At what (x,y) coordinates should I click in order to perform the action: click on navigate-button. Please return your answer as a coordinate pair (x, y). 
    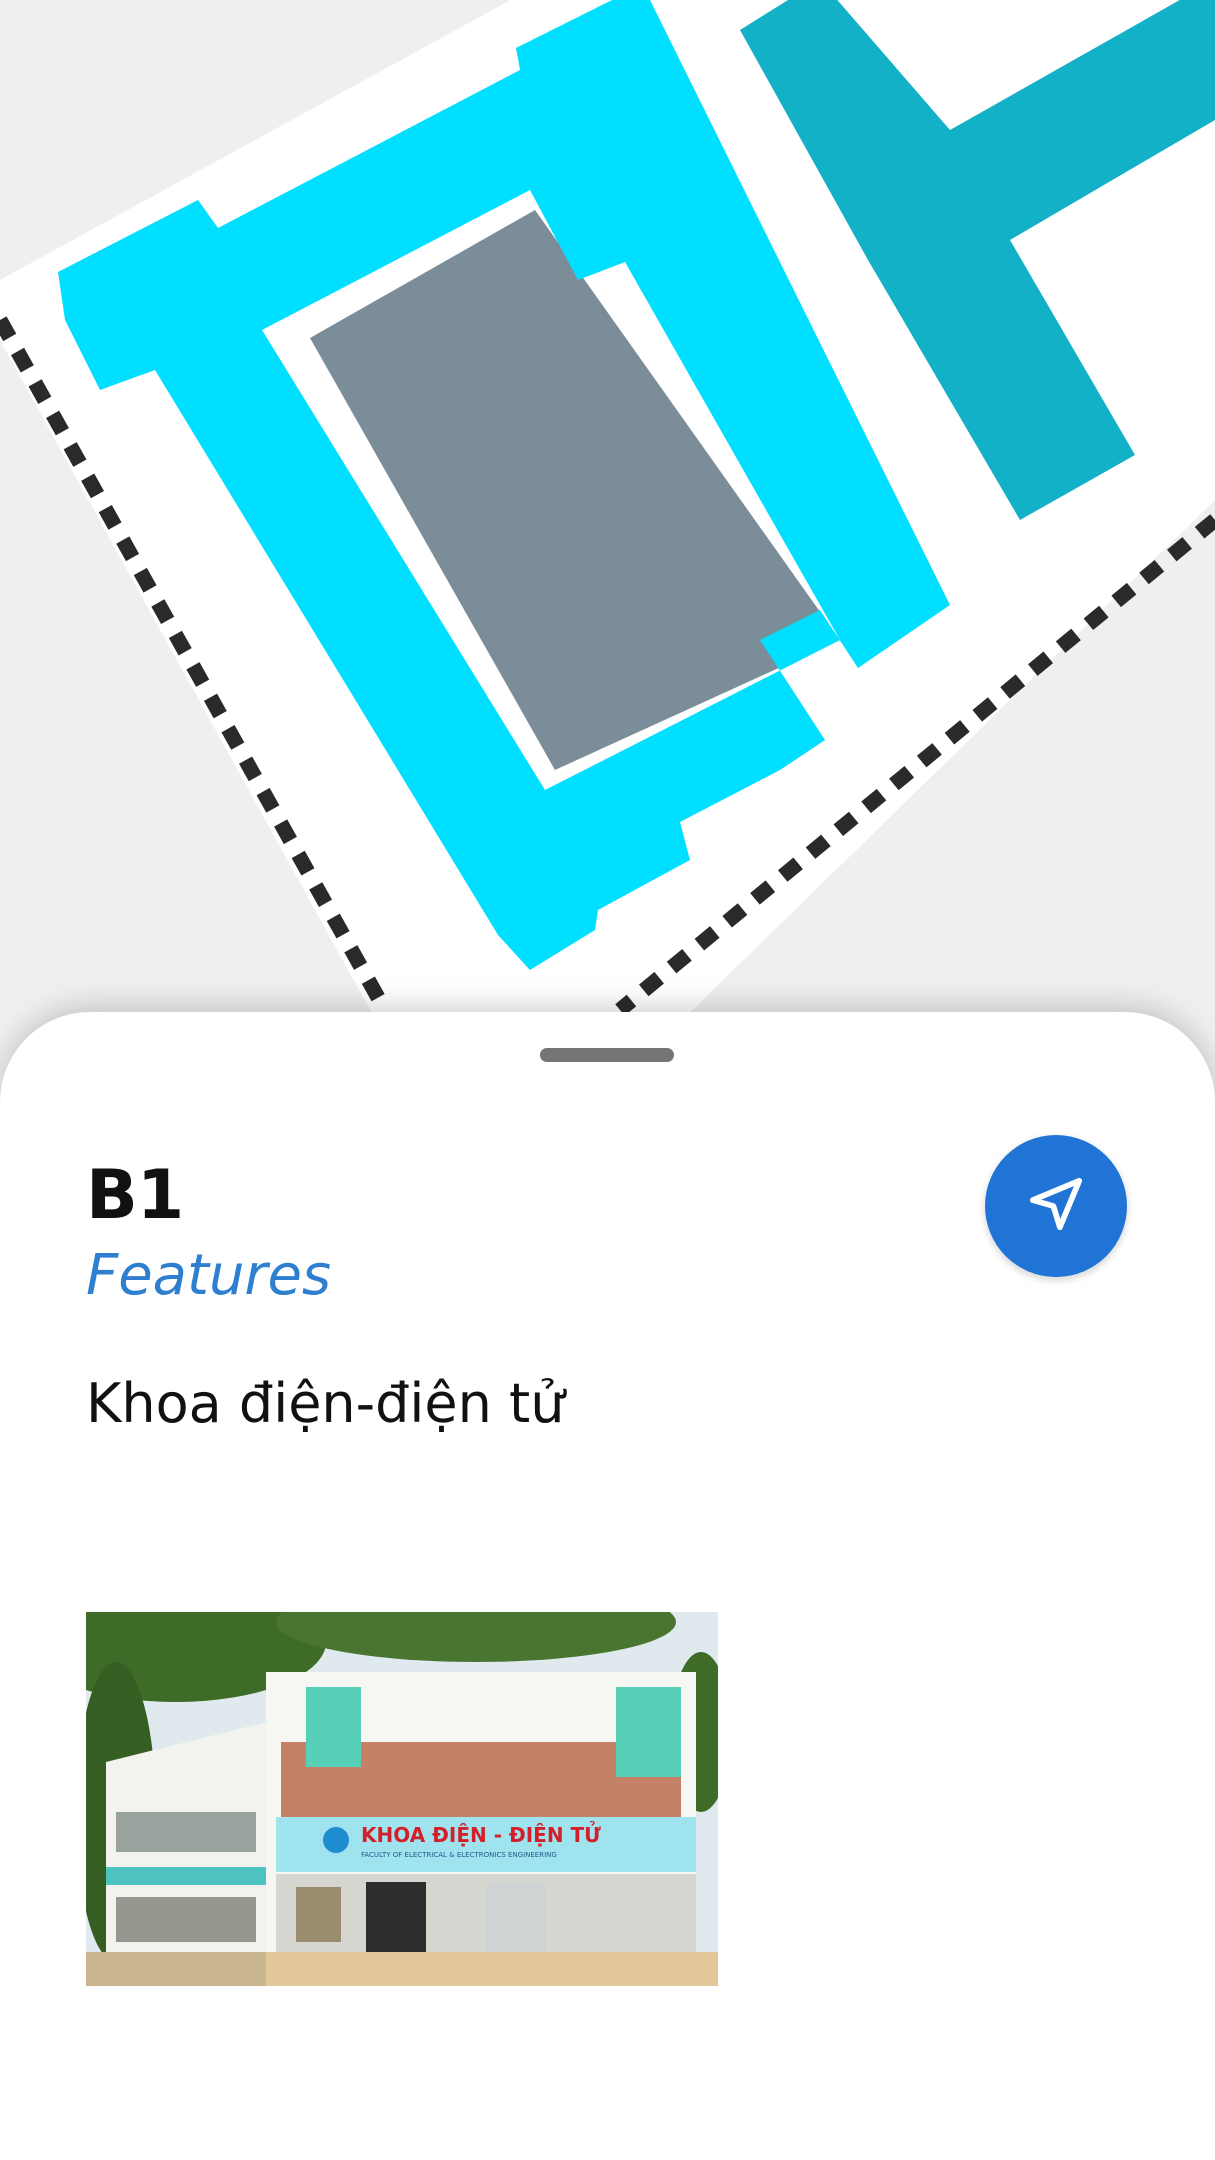
    Looking at the image, I should click on (1056, 1206).